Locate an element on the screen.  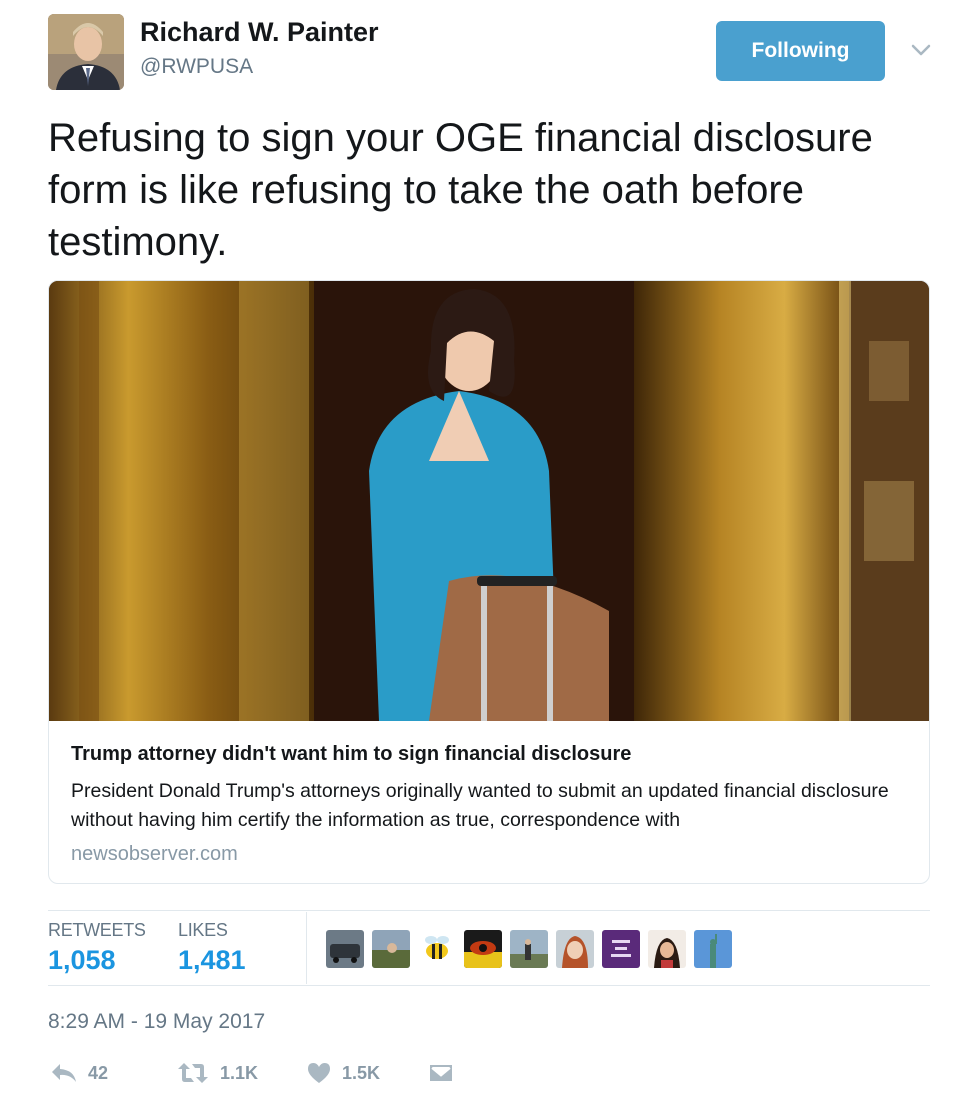
like-button: 1.5K is located at coordinates (343, 1073).